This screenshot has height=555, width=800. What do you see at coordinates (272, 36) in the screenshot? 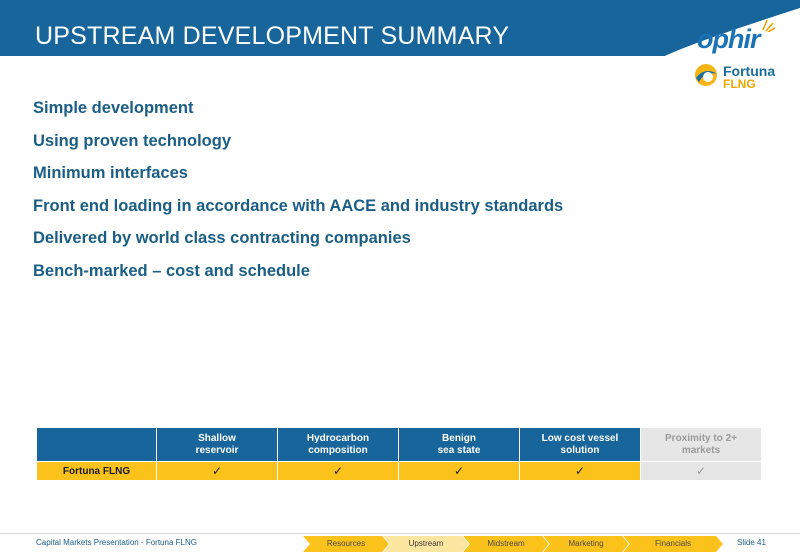
I see `page-title: UPSTREAM DEVELOPMENT SUMMARY` at bounding box center [272, 36].